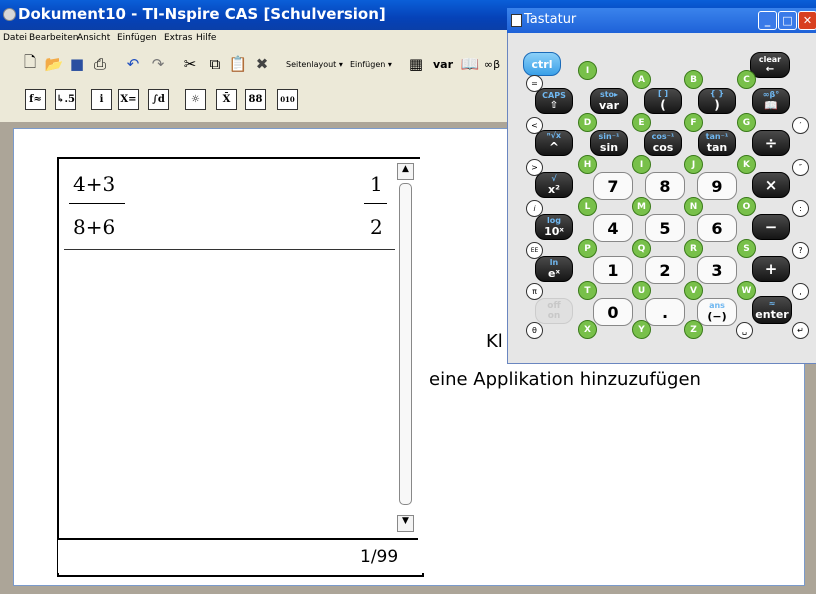 This screenshot has width=816, height=594. What do you see at coordinates (133, 64) in the screenshot?
I see `undo-icon: ↶` at bounding box center [133, 64].